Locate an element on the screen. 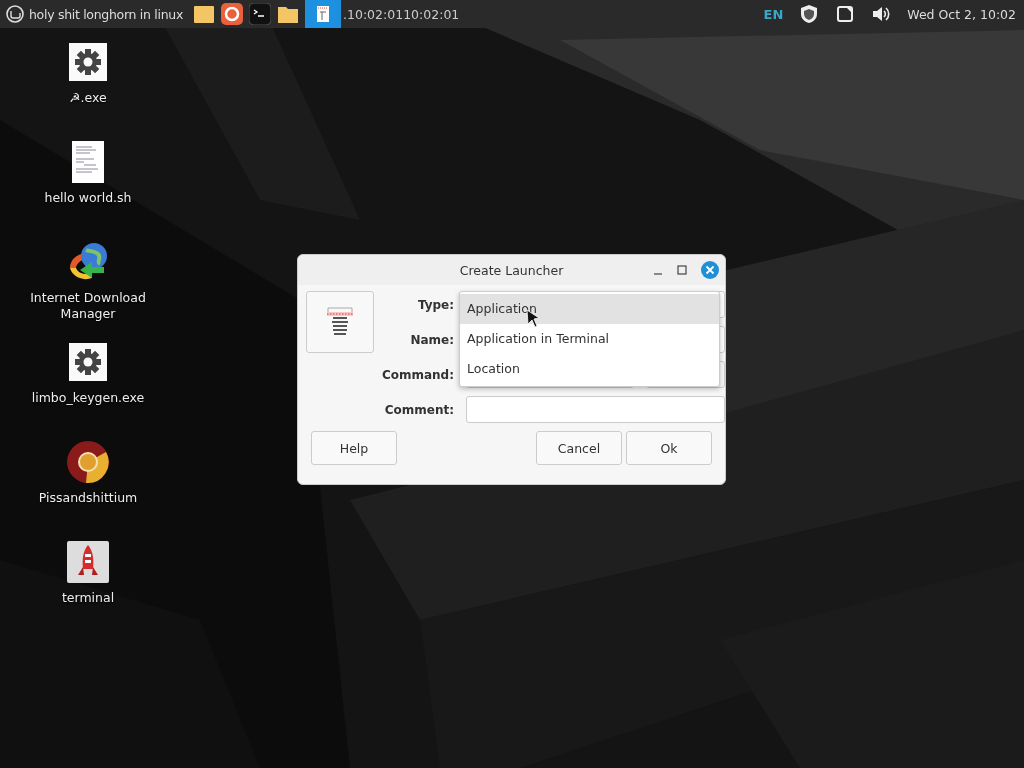 This screenshot has height=768, width=1024. window-button-icon is located at coordinates (323, 14).